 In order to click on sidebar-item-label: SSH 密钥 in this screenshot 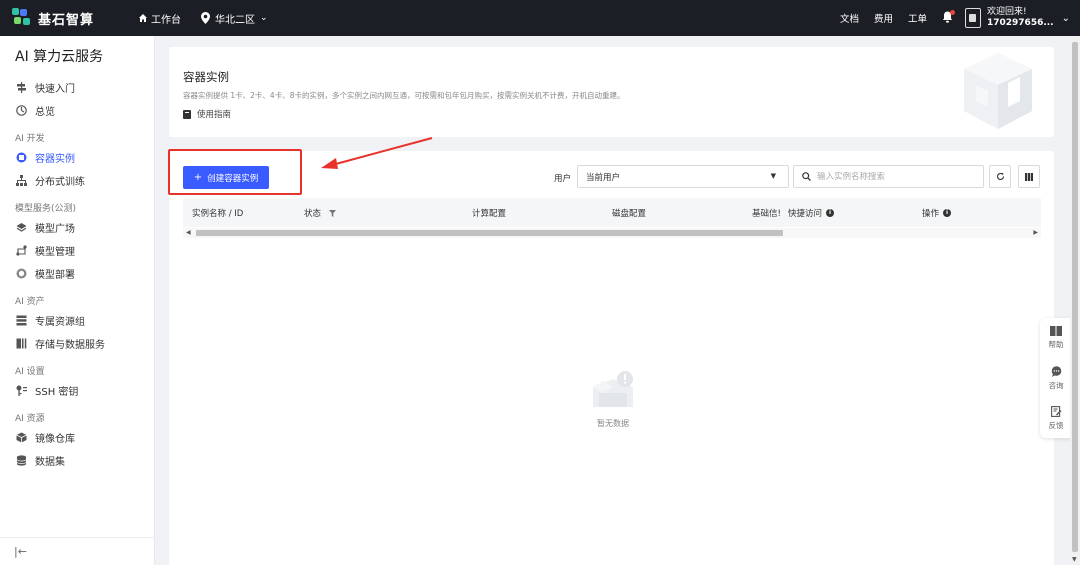, I will do `click(57, 392)`.